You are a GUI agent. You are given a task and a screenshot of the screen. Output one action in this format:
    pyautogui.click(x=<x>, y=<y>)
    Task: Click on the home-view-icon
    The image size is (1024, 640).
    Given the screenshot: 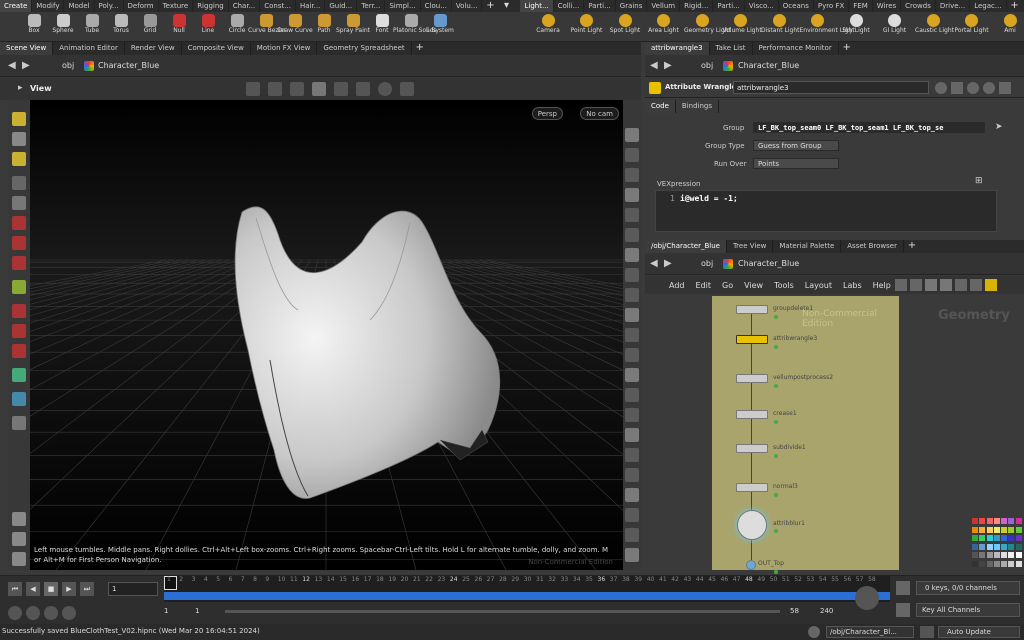 What is the action you would take?
    pyautogui.click(x=341, y=89)
    